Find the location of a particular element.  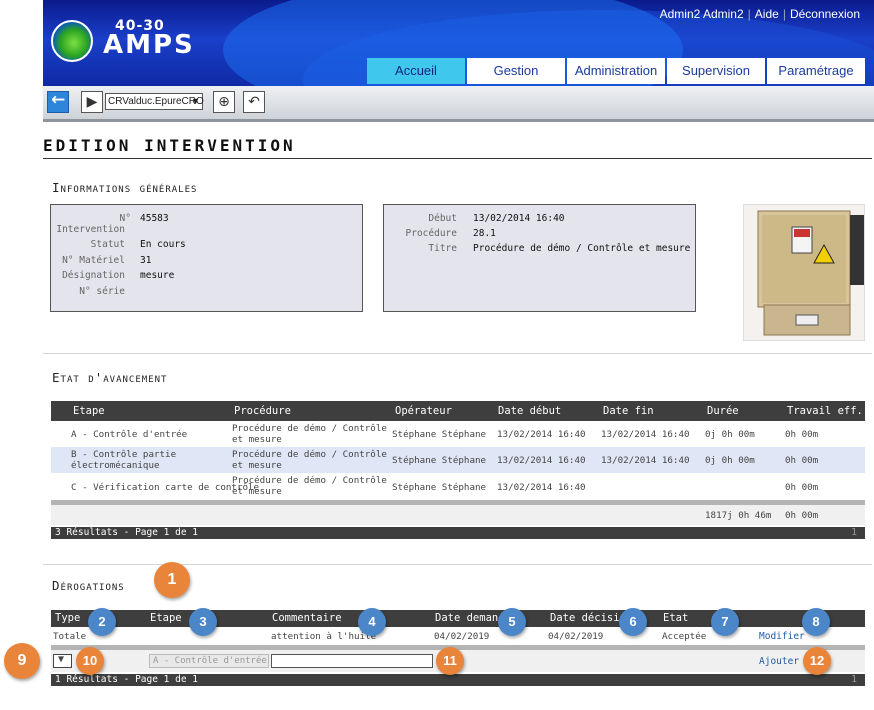

column-header: Date deman is located at coordinates (466, 618).